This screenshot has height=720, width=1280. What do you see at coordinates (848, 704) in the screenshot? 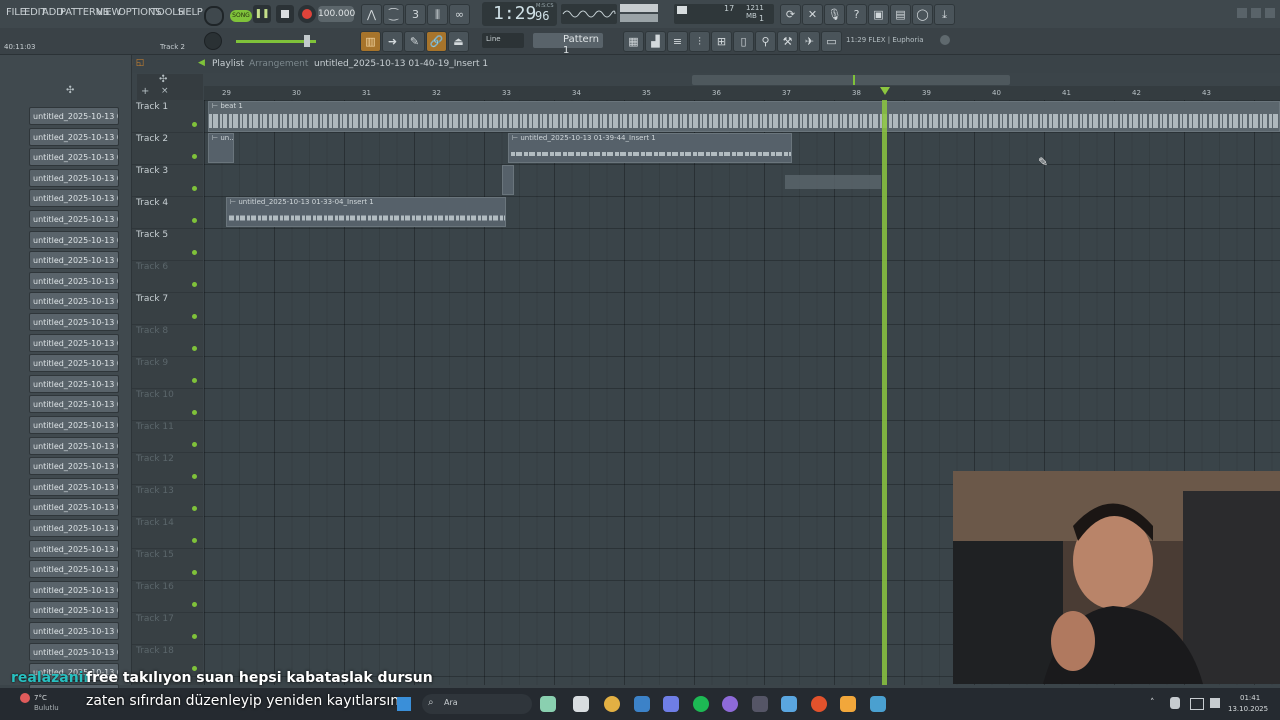
I see `fl-studio-icon` at bounding box center [848, 704].